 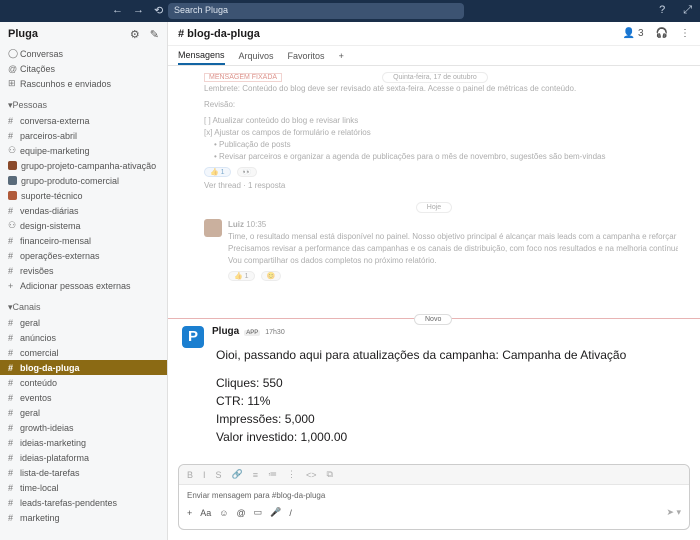 What do you see at coordinates (154, 34) in the screenshot?
I see `compose-icon: ✎` at bounding box center [154, 34].